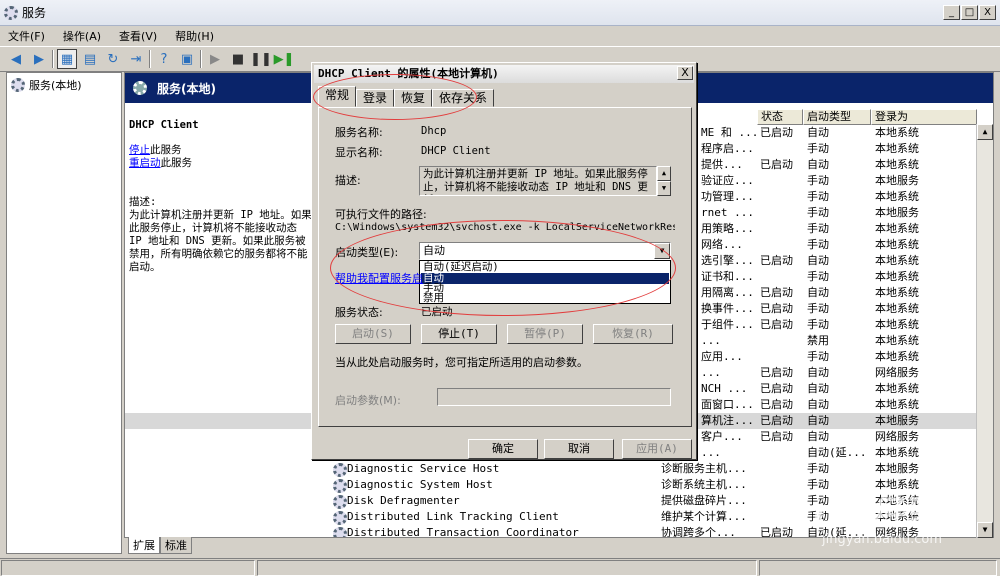 Image resolution: width=1000 pixels, height=576 pixels. I want to click on tab-standard: 标准, so click(176, 545).